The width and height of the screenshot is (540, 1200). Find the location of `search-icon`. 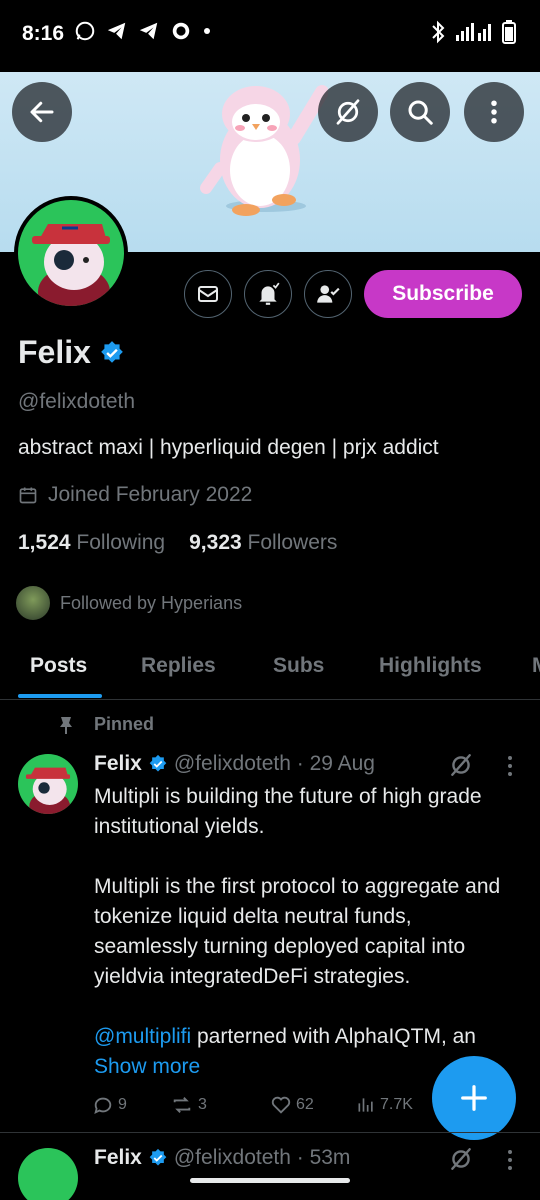

search-icon is located at coordinates (420, 112).